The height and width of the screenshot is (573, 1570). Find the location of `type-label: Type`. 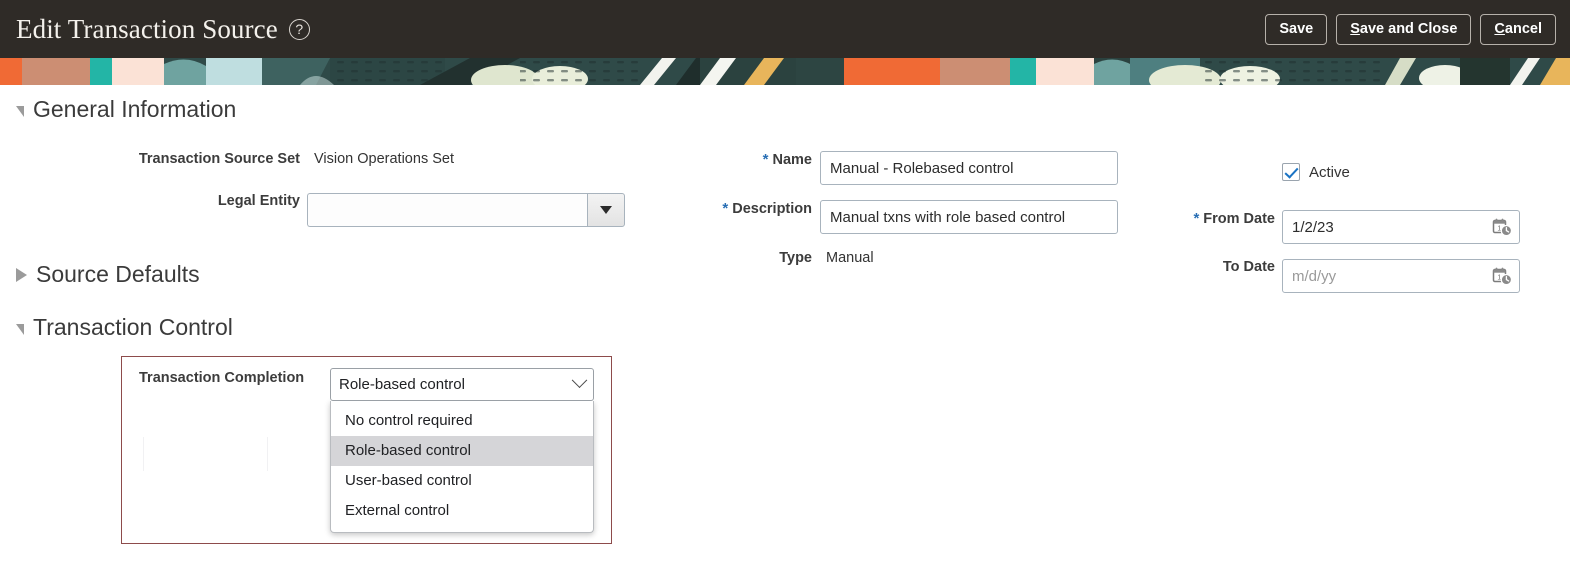

type-label: Type is located at coordinates (795, 258).